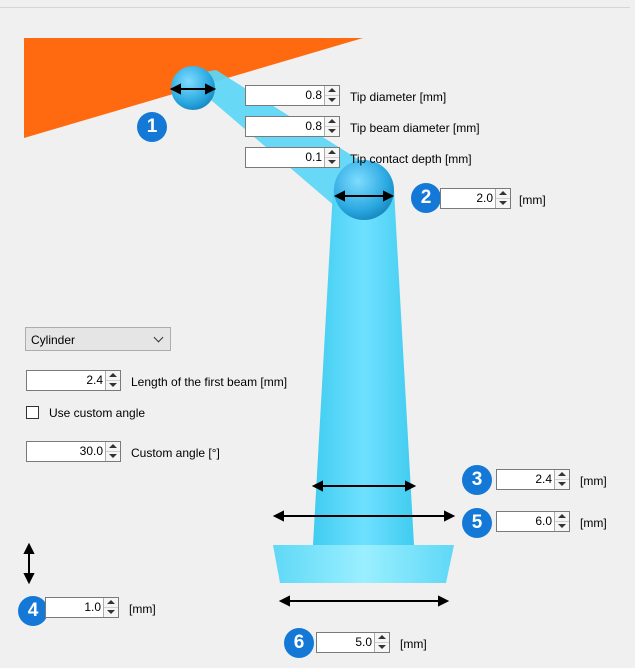 The image size is (635, 668). I want to click on base-bottom-width-input: 5.0, so click(353, 642).